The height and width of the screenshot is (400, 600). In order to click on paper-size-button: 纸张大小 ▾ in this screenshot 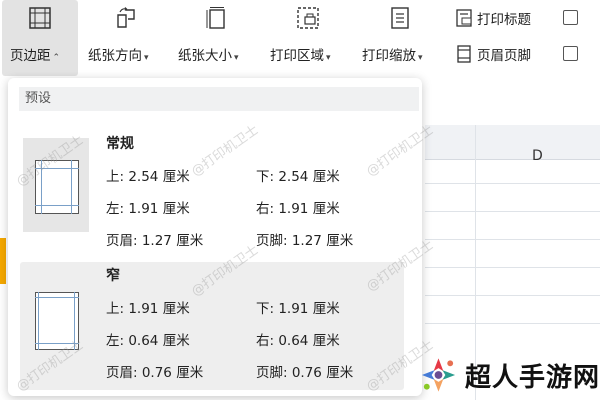, I will do `click(215, 38)`.